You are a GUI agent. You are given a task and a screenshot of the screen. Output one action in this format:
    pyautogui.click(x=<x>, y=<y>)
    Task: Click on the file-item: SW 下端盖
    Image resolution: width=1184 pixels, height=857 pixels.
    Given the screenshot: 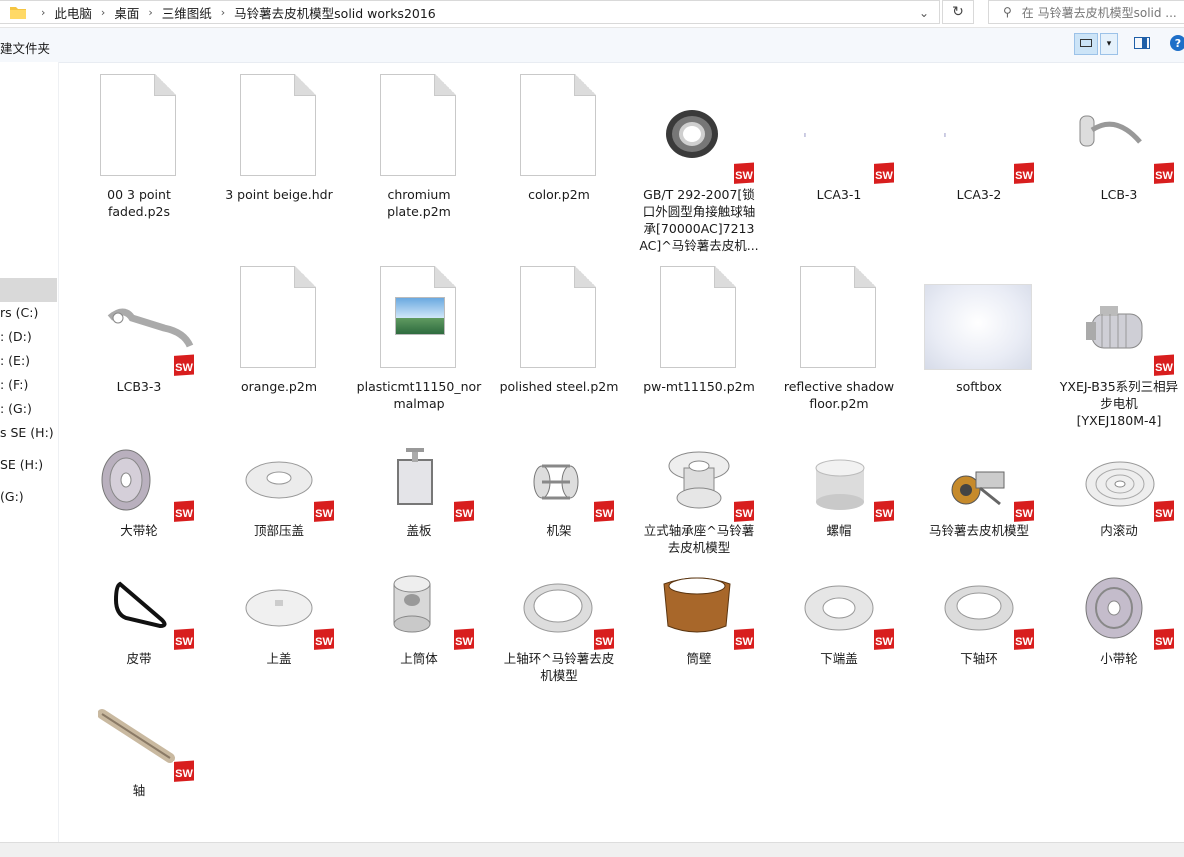 What is the action you would take?
    pyautogui.click(x=839, y=647)
    